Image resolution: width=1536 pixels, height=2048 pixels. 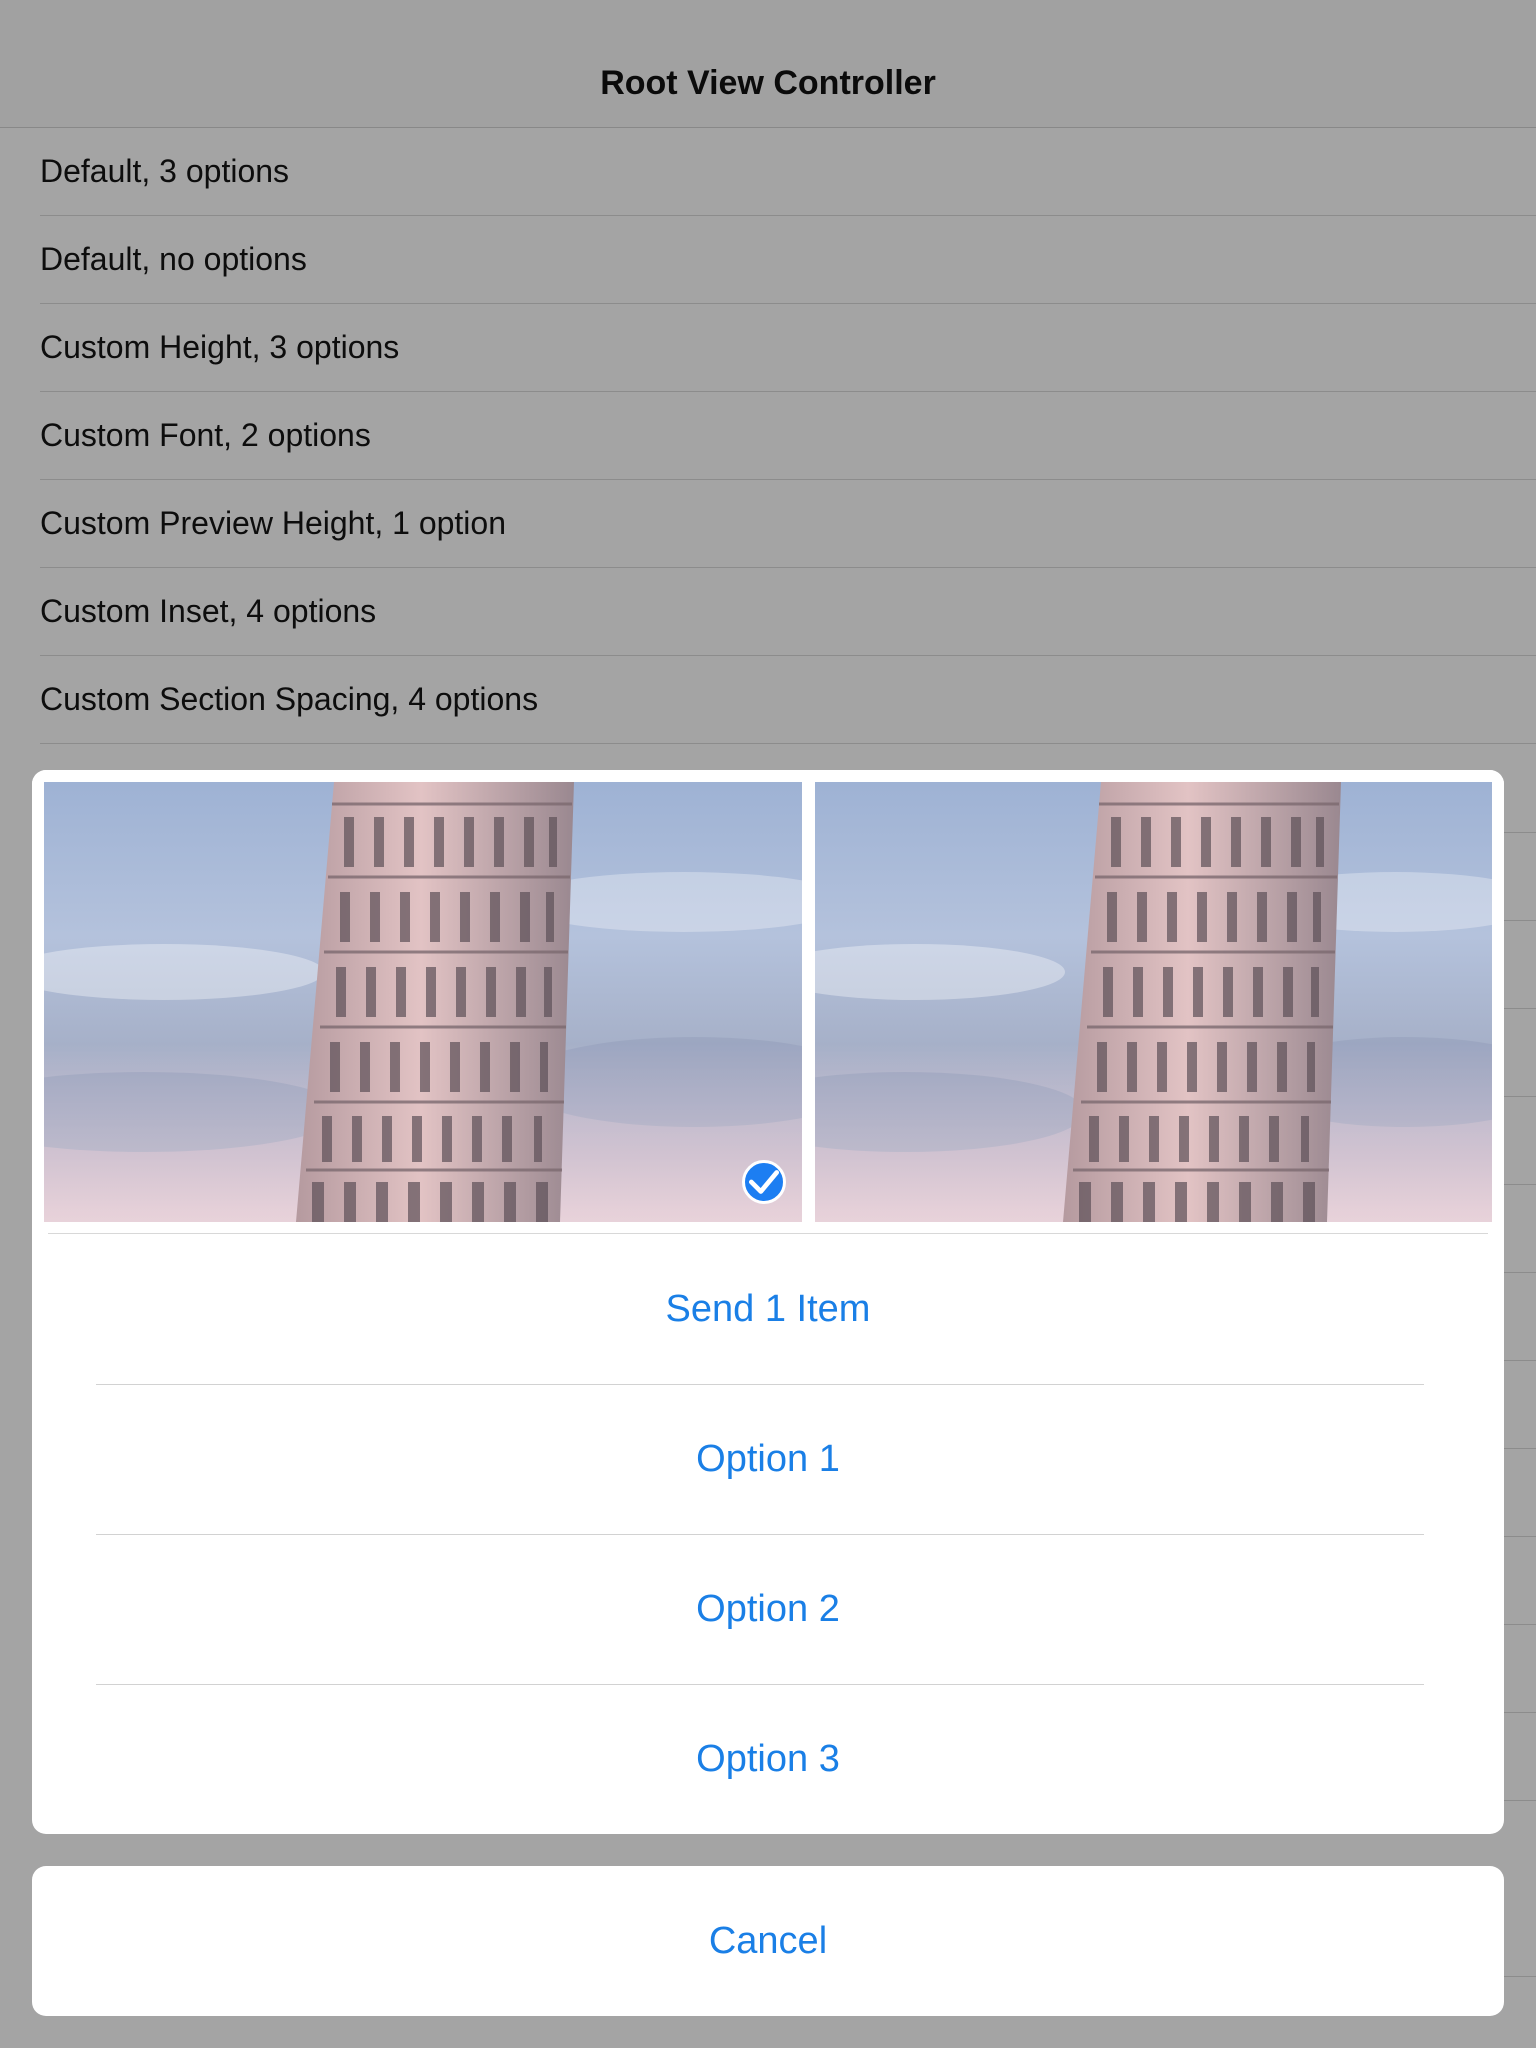 I want to click on cancel-label: Cancel, so click(x=768, y=1940).